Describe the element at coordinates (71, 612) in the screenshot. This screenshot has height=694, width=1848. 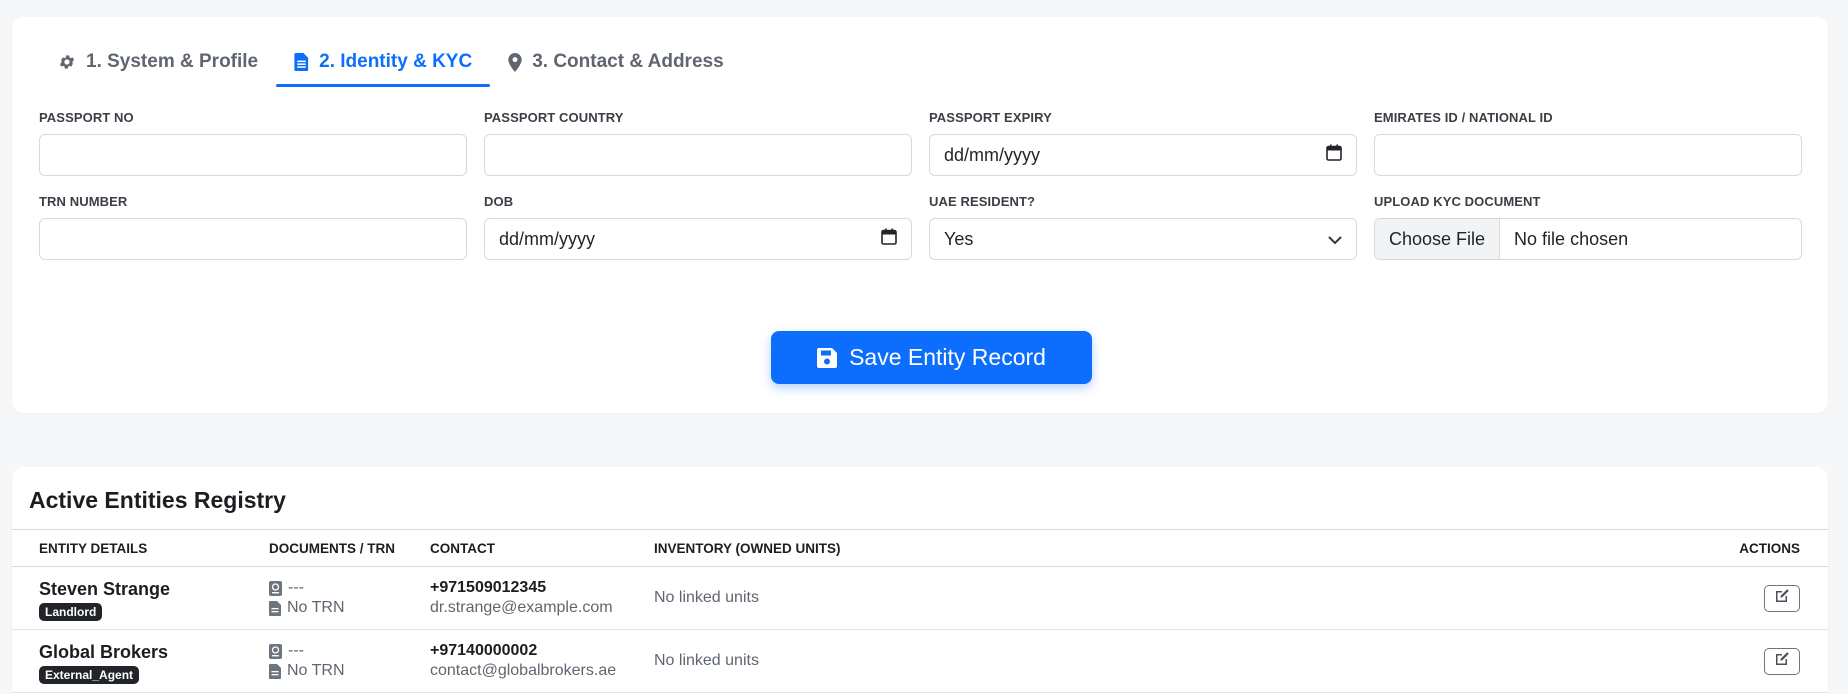
I see `role-badge: Landlord` at that location.